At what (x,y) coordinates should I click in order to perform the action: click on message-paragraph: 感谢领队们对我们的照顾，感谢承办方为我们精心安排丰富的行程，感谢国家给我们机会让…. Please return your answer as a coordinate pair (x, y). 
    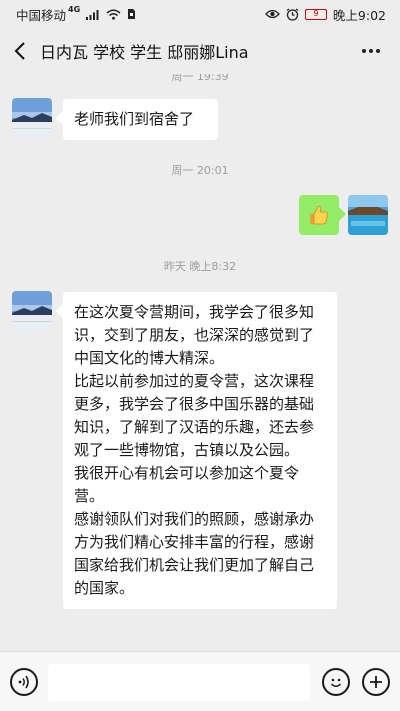
    Looking at the image, I should click on (194, 553).